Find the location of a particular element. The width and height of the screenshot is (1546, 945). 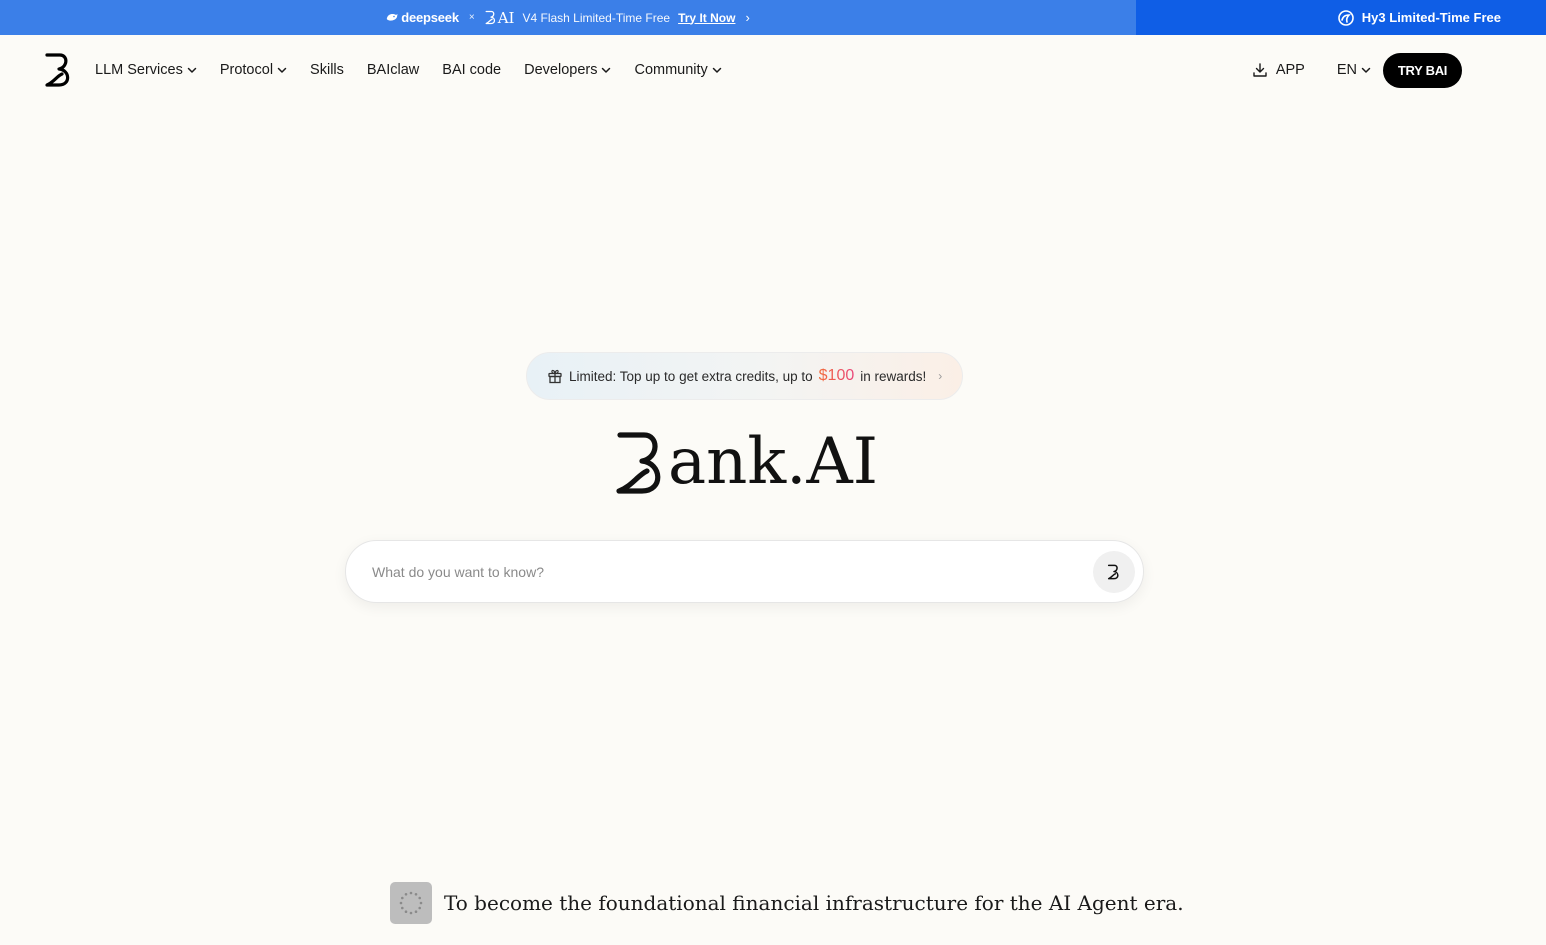

deepseek-whale-icon is located at coordinates (392, 17).